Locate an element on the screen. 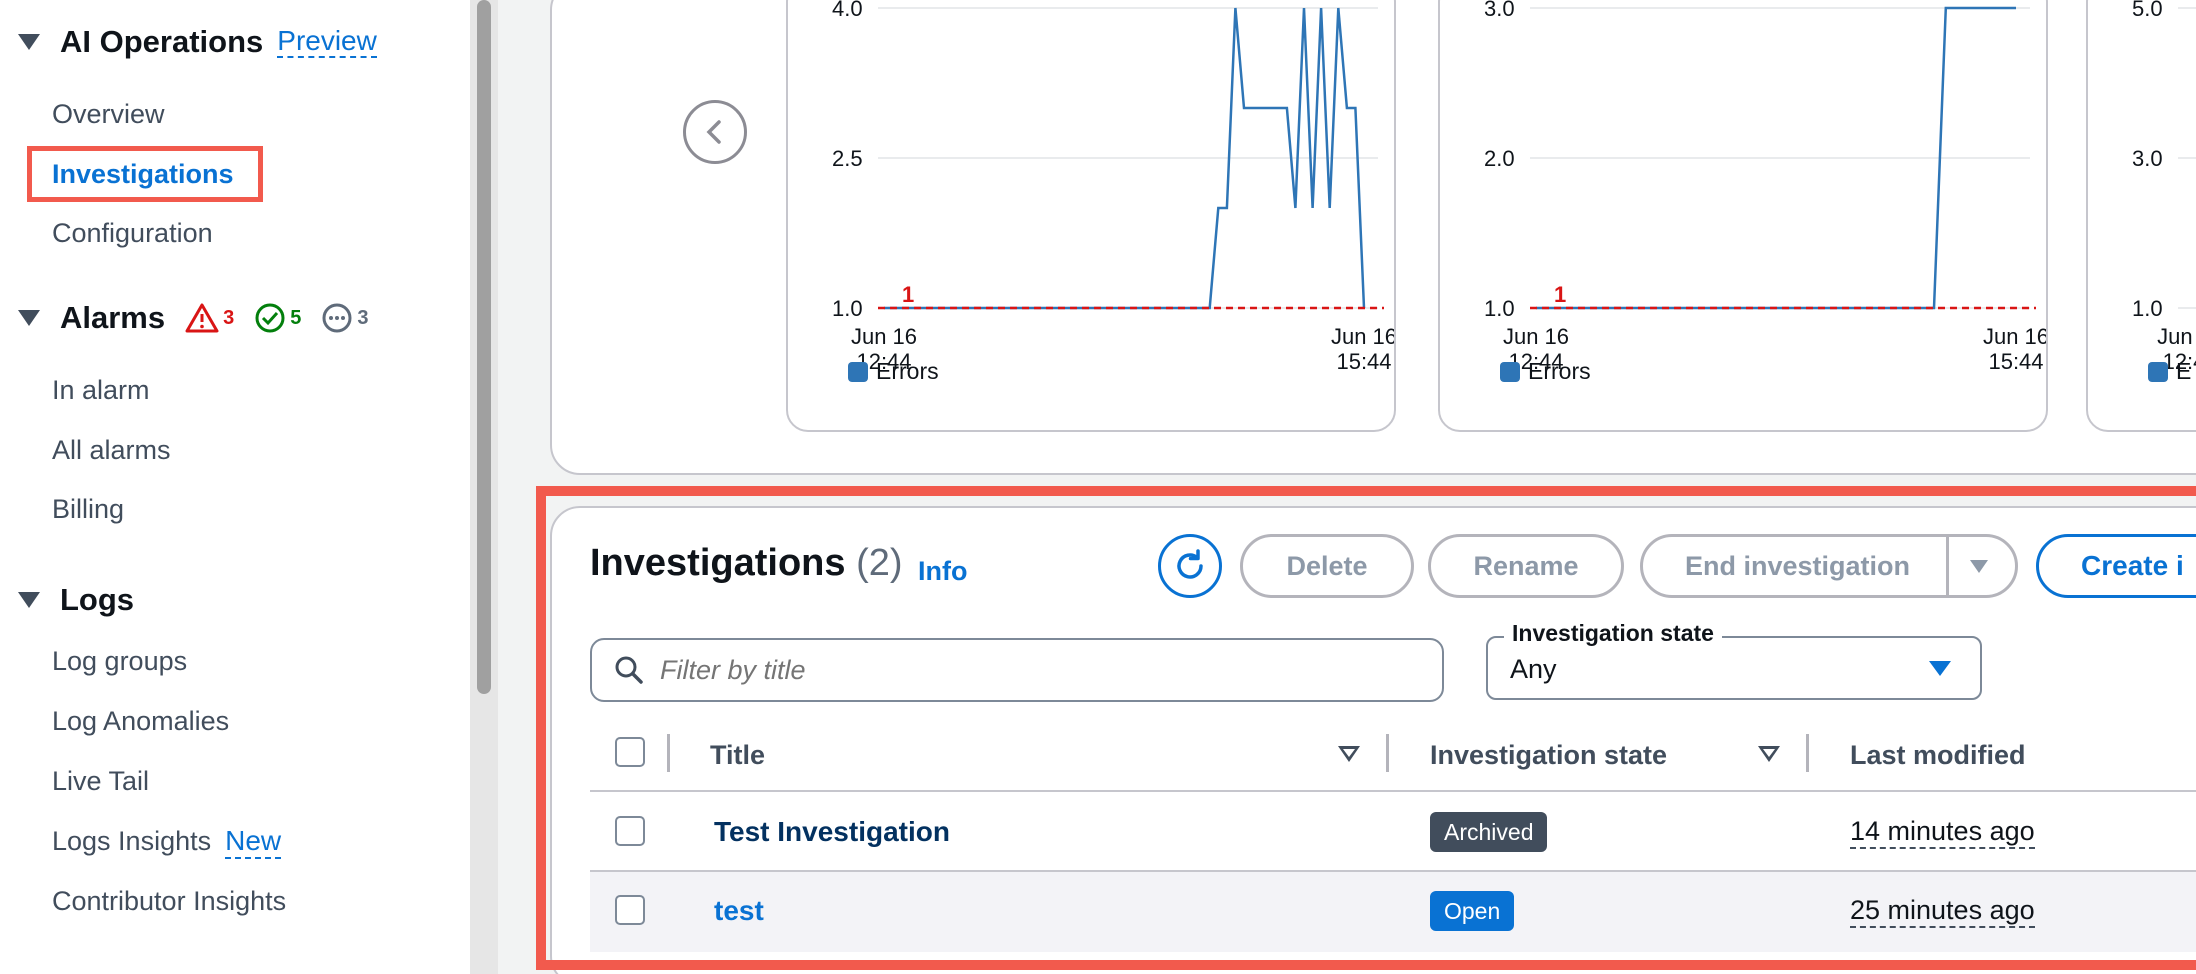 This screenshot has width=2196, height=974. legend-label: Errors is located at coordinates (907, 371).